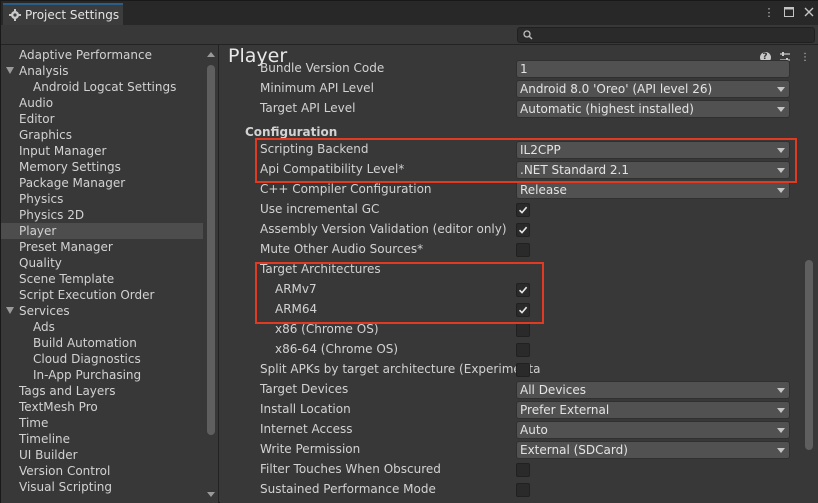  What do you see at coordinates (523, 350) in the screenshot?
I see `x86-64-chrome-os-checkbox` at bounding box center [523, 350].